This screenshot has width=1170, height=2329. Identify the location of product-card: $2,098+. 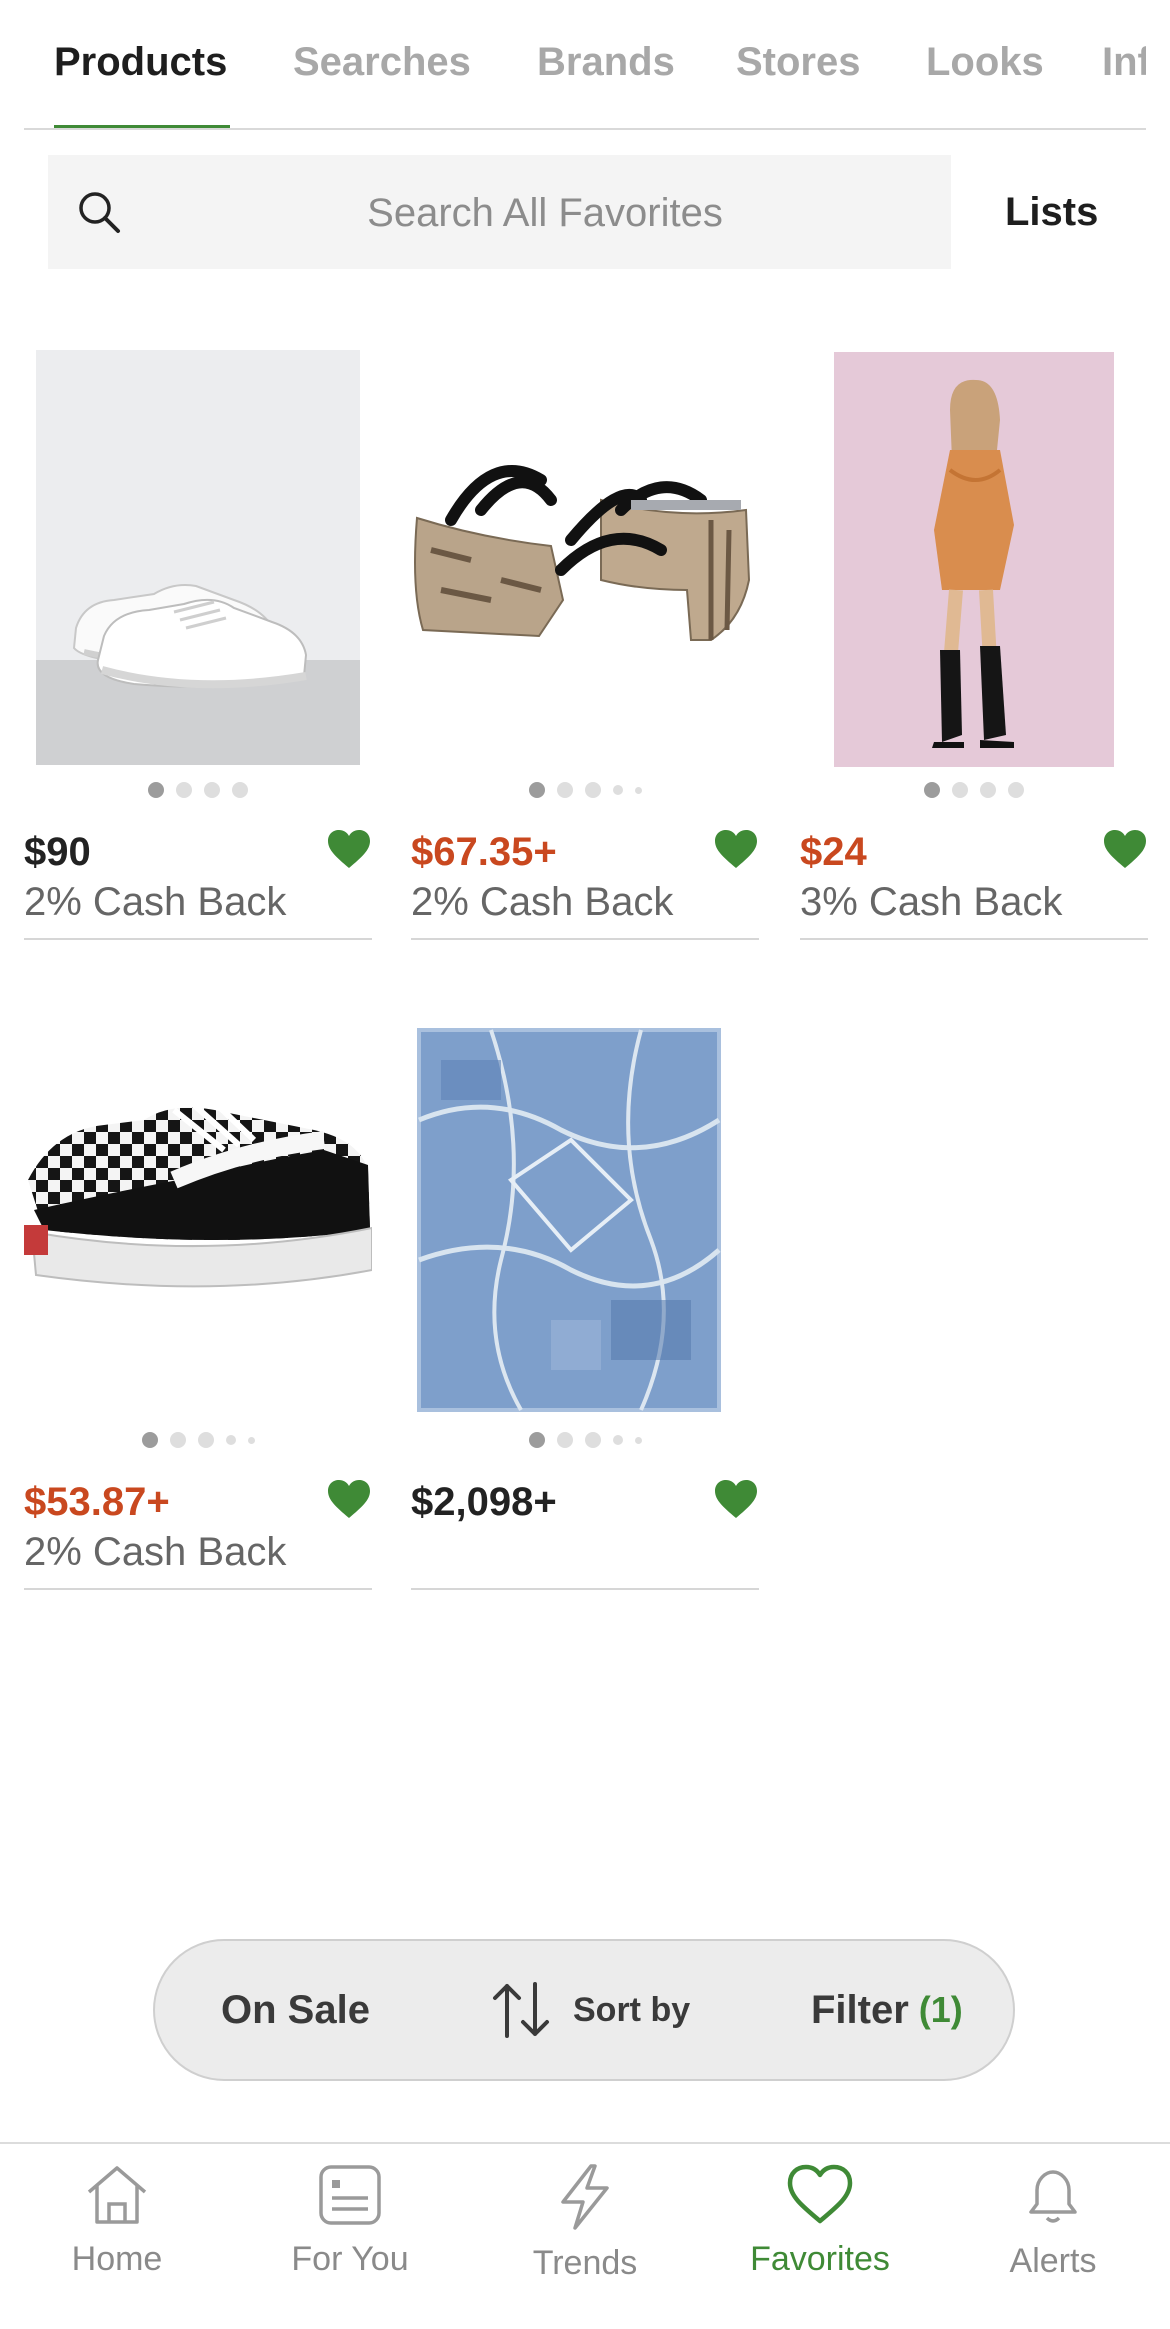
(585, 1295).